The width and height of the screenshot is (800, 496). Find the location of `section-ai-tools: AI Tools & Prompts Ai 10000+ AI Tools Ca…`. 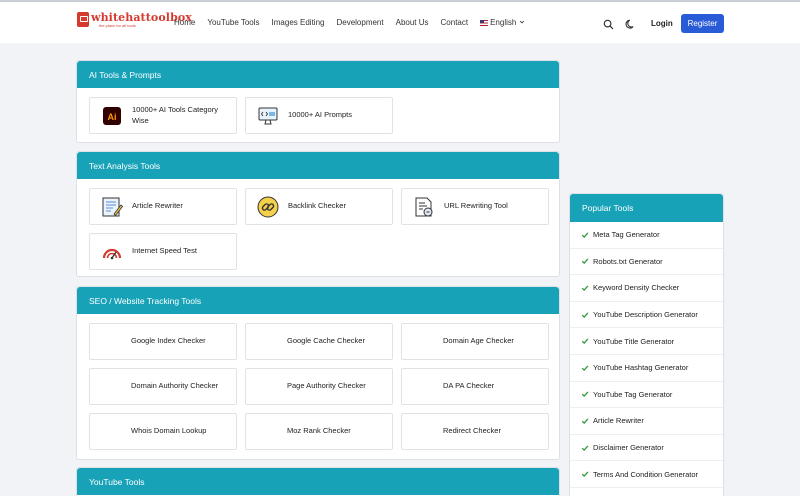

section-ai-tools: AI Tools & Prompts Ai 10000+ AI Tools Ca… is located at coordinates (318, 101).